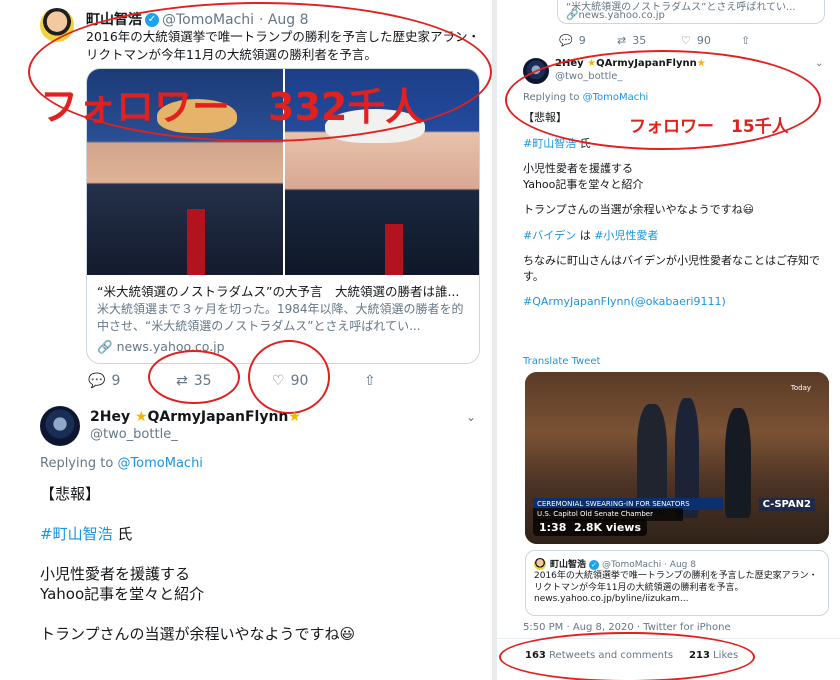 The height and width of the screenshot is (680, 840). What do you see at coordinates (159, 463) in the screenshot?
I see `replying-to-link: @TomoMachi` at bounding box center [159, 463].